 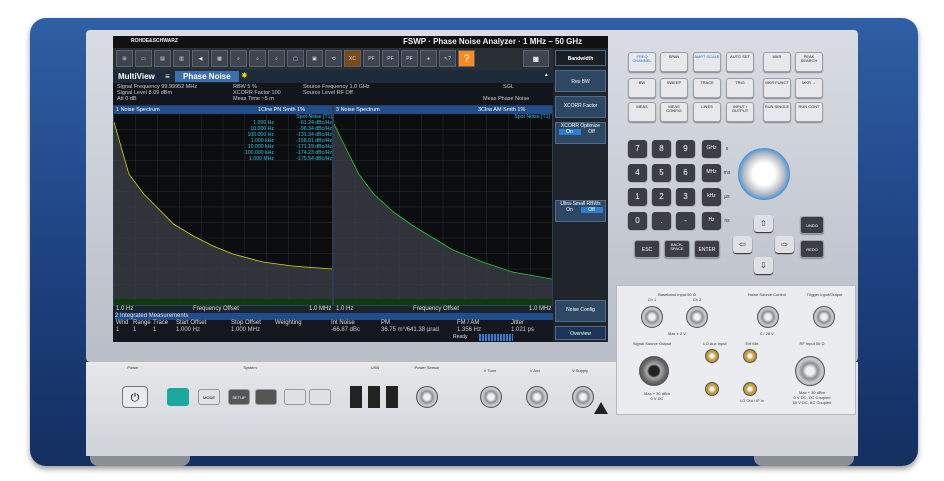 I want to click on hardkey-mkr-: MKR →, so click(x=809, y=88).